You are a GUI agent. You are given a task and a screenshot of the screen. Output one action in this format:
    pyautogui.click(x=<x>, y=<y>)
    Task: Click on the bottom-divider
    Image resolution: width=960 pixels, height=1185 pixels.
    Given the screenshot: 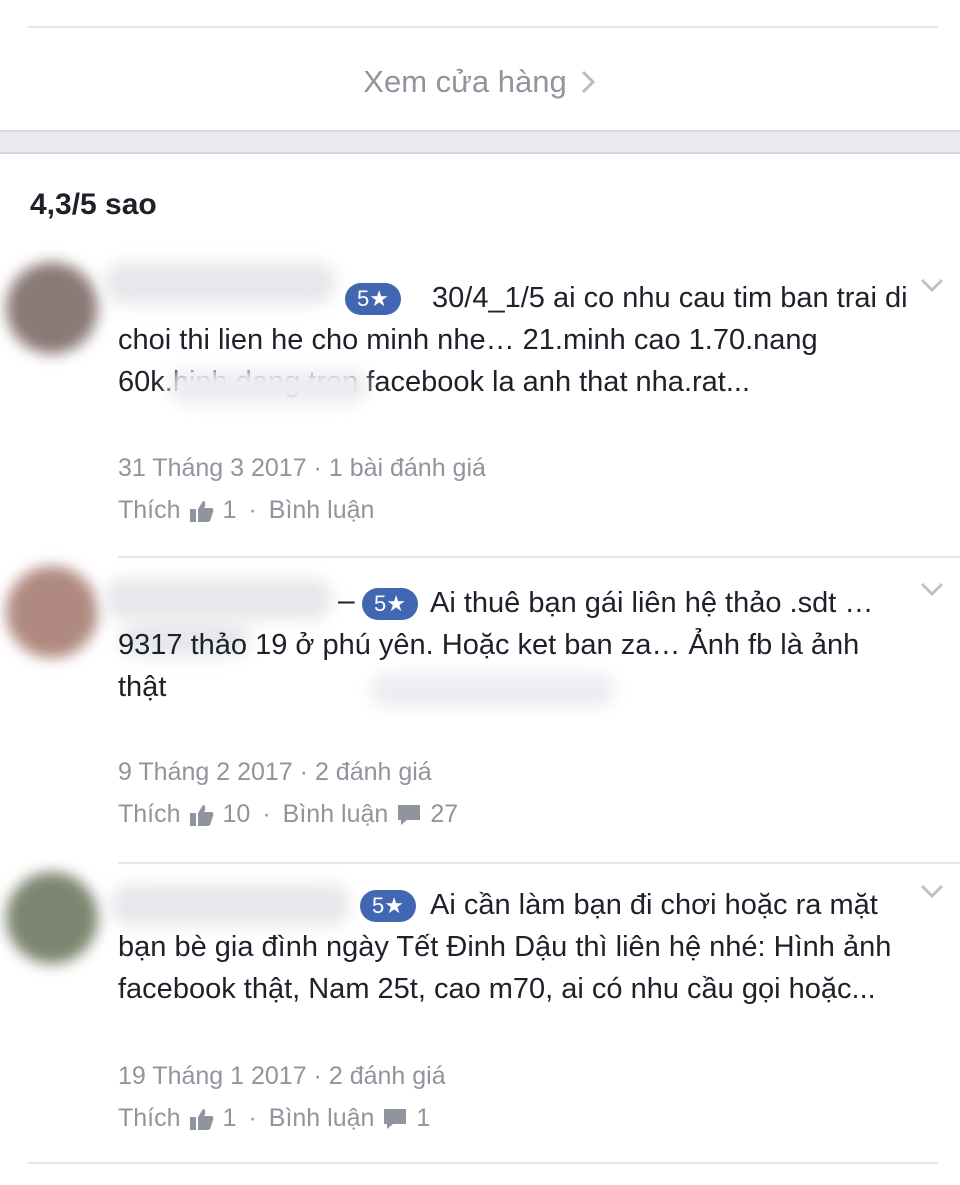 What is the action you would take?
    pyautogui.click(x=483, y=1163)
    